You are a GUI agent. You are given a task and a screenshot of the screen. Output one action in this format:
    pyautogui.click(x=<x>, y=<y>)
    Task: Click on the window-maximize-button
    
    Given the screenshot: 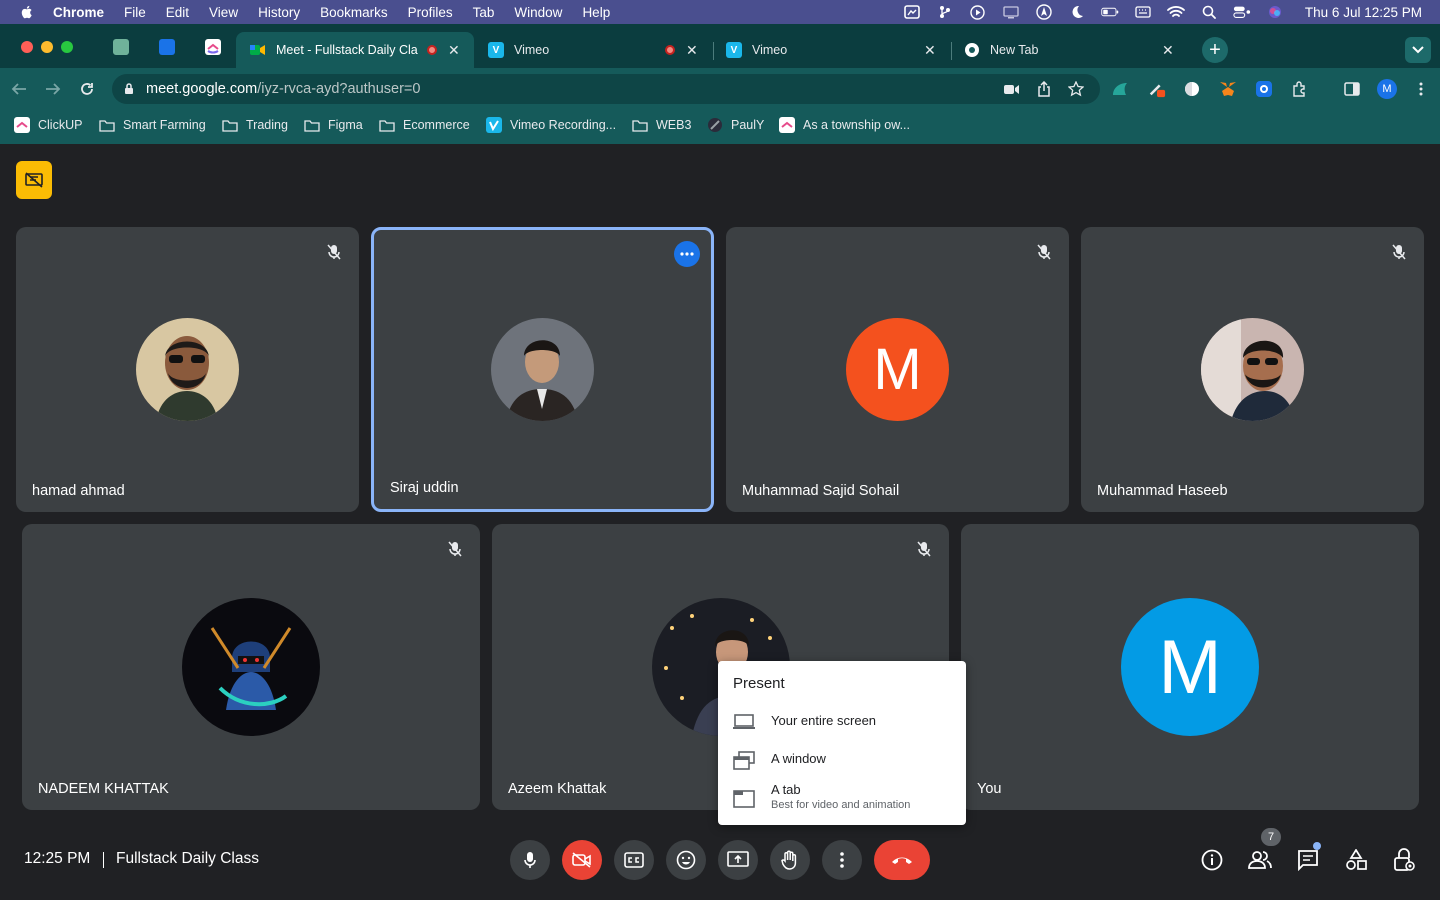 What is the action you would take?
    pyautogui.click(x=67, y=47)
    